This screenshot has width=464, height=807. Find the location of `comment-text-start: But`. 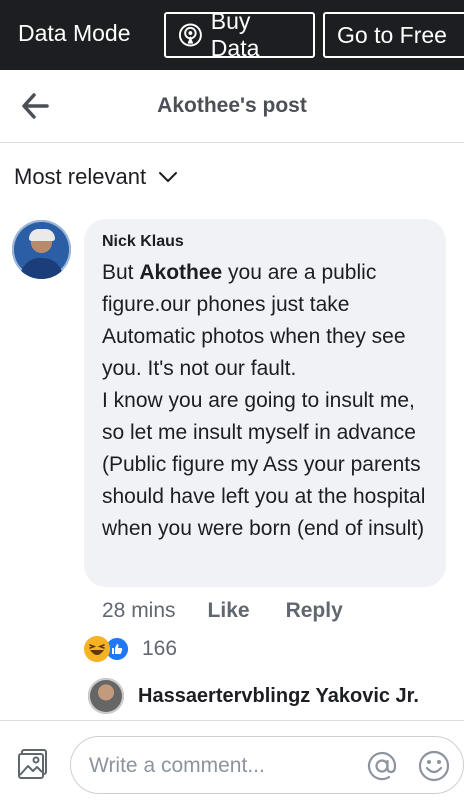

comment-text-start: But is located at coordinates (121, 272).